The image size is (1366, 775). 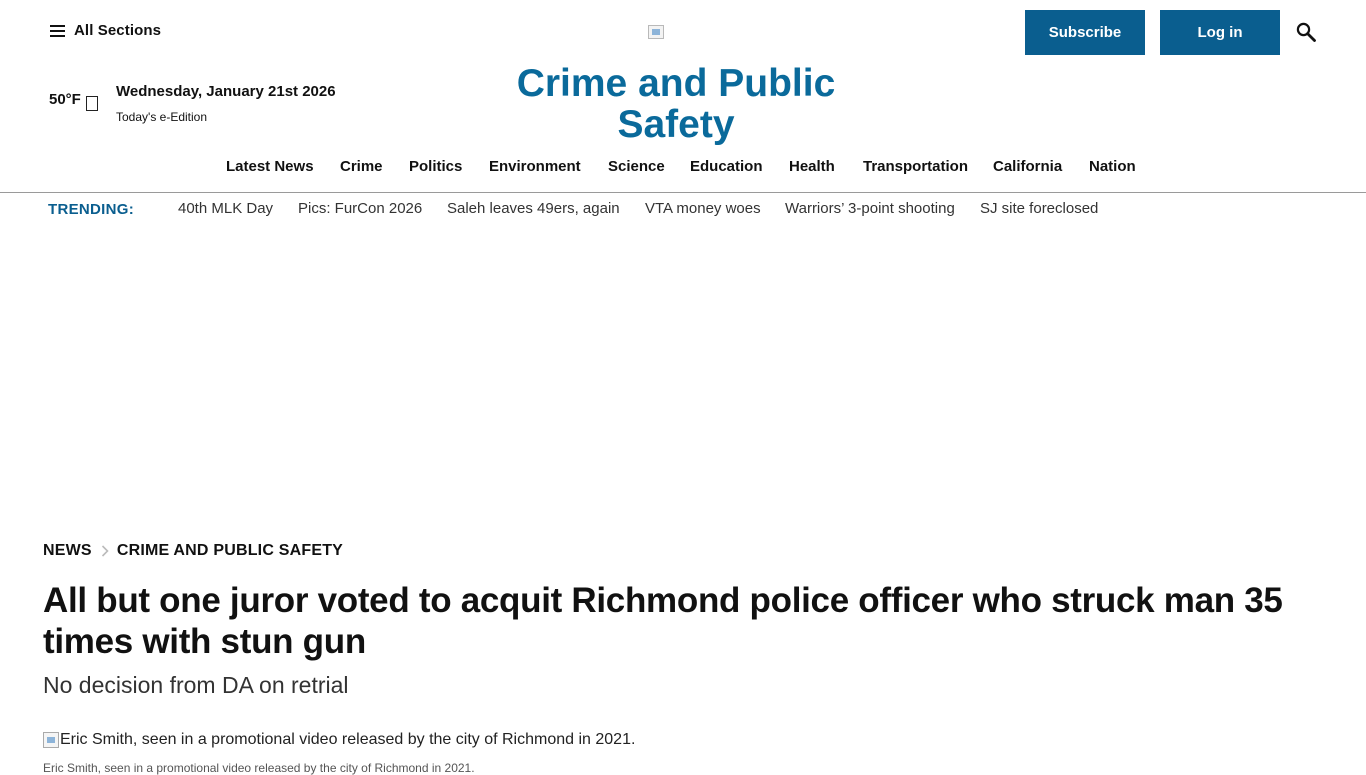 What do you see at coordinates (67, 551) in the screenshot?
I see `breadcrumb-news: NEWS` at bounding box center [67, 551].